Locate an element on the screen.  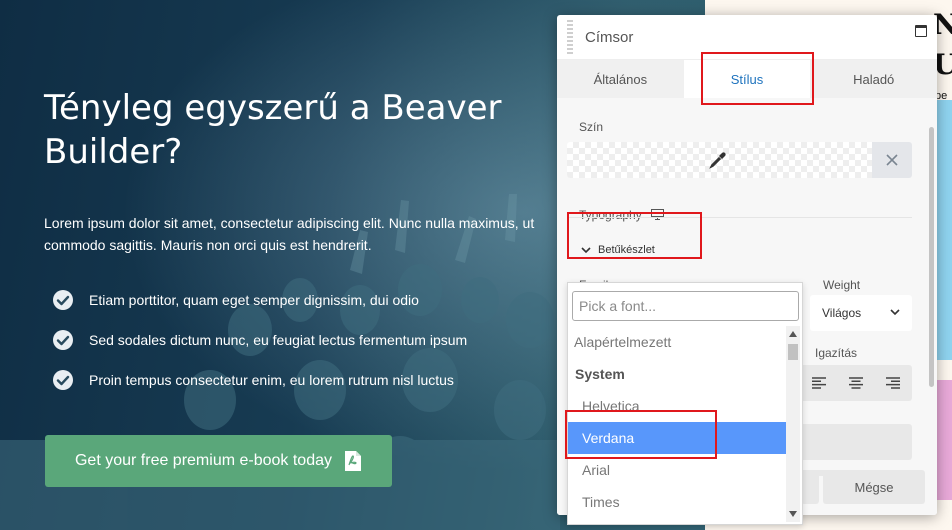
highlight-box-style-tab is located at coordinates (757, 78).